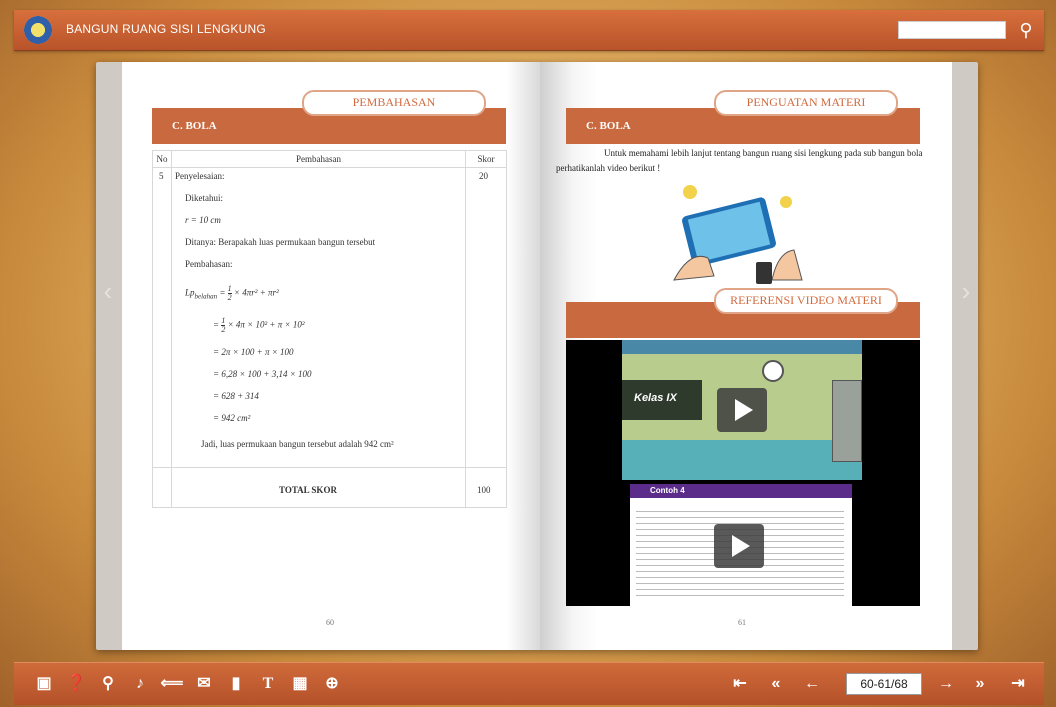  What do you see at coordinates (742, 347) in the screenshot?
I see `thumb-top-strip` at bounding box center [742, 347].